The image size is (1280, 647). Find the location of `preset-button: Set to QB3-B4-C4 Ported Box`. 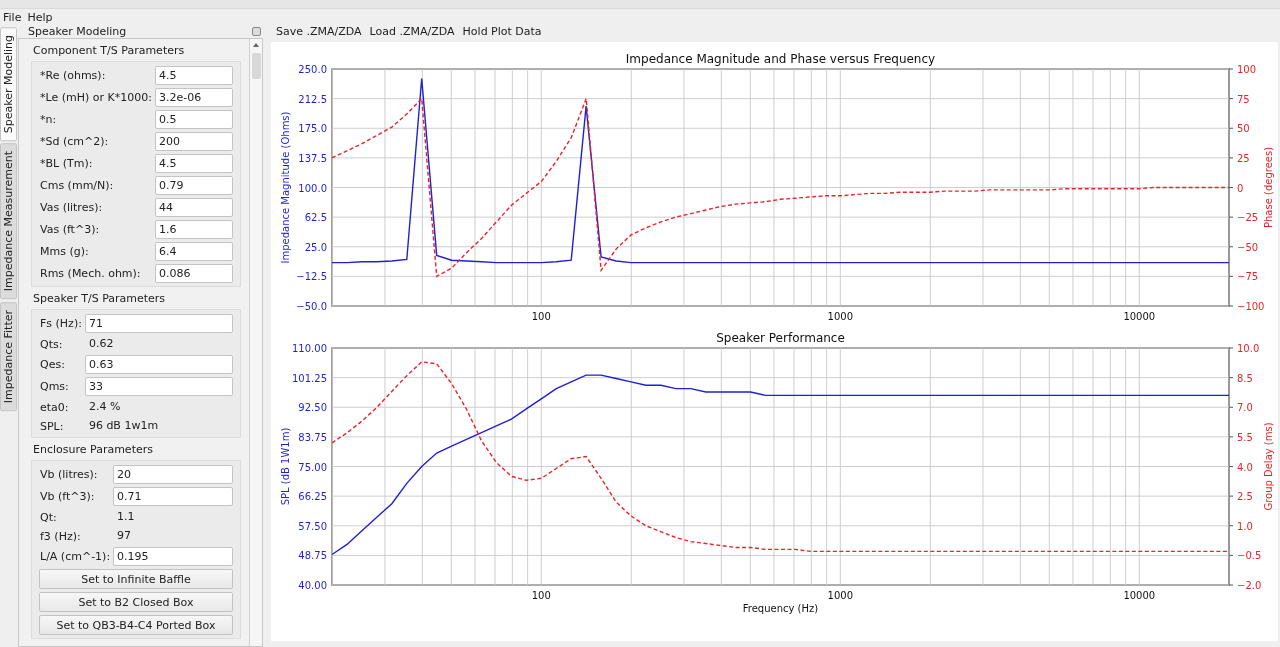

preset-button: Set to QB3-B4-C4 Ported Box is located at coordinates (136, 625).